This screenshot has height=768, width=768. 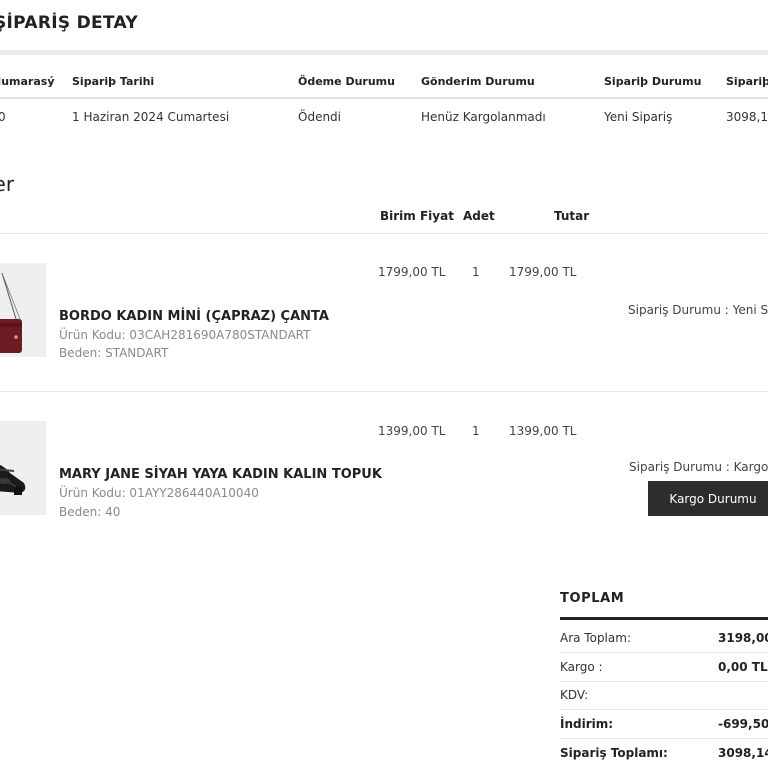 What do you see at coordinates (743, 724) in the screenshot?
I see `discount-value: -699,50 T` at bounding box center [743, 724].